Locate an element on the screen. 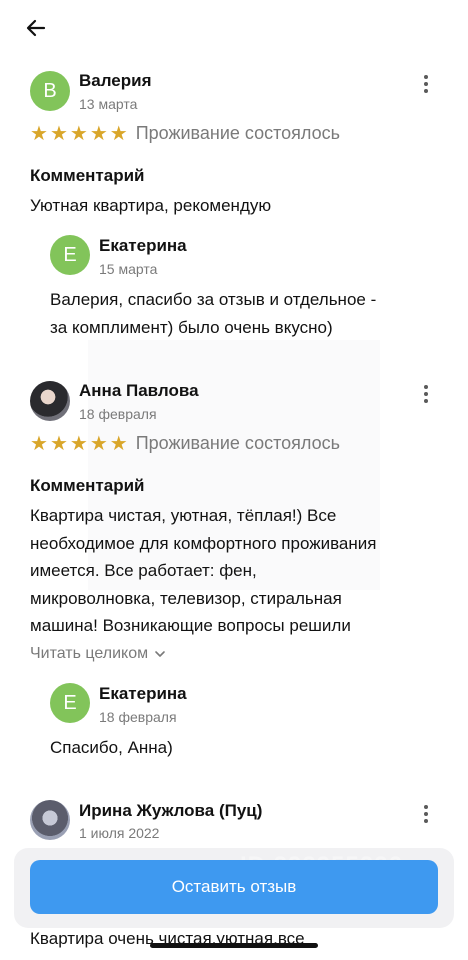 This screenshot has height=960, width=468. comment-line: Квартира чистая, уютная, тёплая!) Все is located at coordinates (183, 515).